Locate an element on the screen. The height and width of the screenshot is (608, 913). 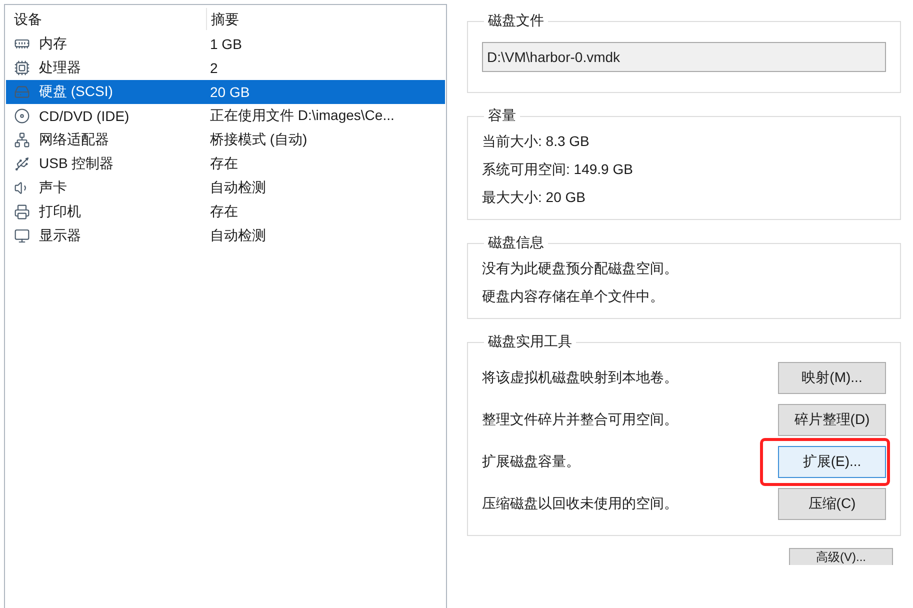
utility-description: 扩展磁盘容量。 is located at coordinates (531, 462).